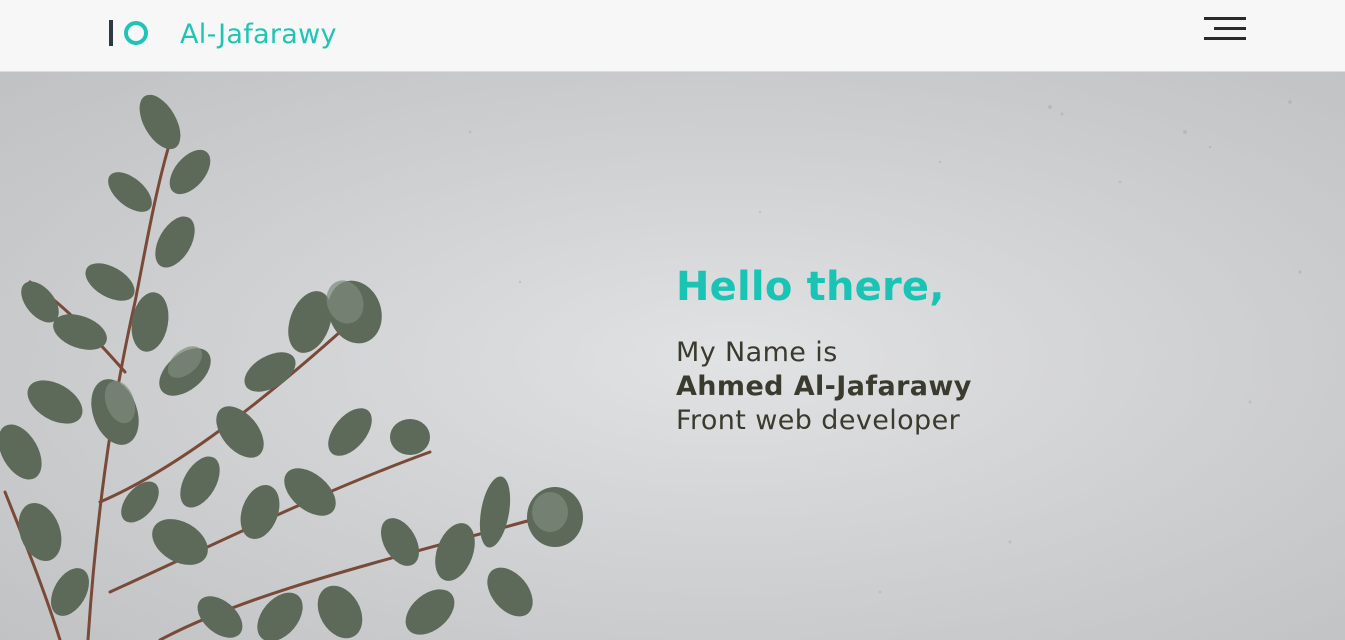 Image resolution: width=1345 pixels, height=640 pixels. Describe the element at coordinates (824, 386) in the screenshot. I see `developer-name: Ahmed Al-Jafarawy` at that location.